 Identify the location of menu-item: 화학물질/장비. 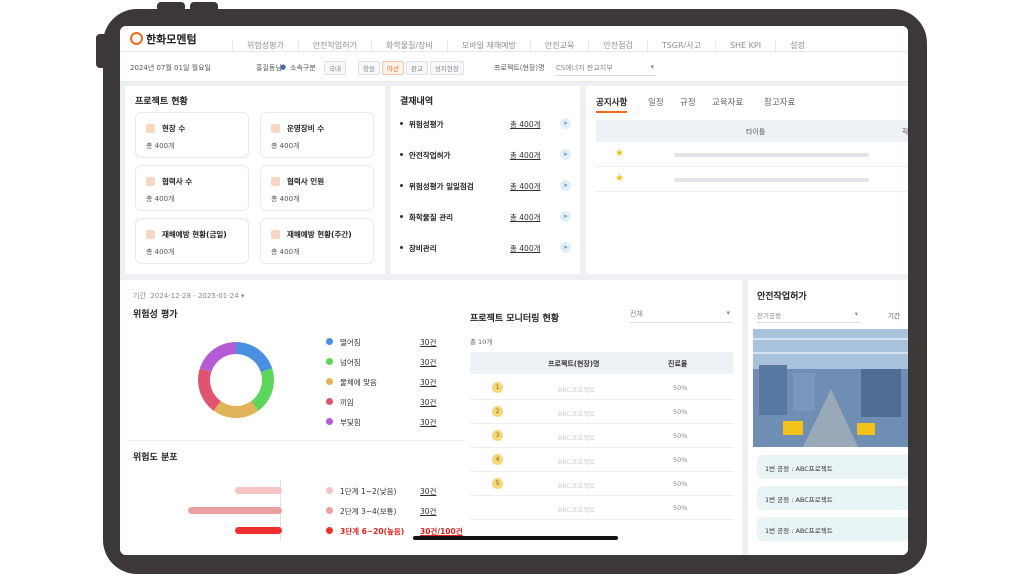
(408, 45).